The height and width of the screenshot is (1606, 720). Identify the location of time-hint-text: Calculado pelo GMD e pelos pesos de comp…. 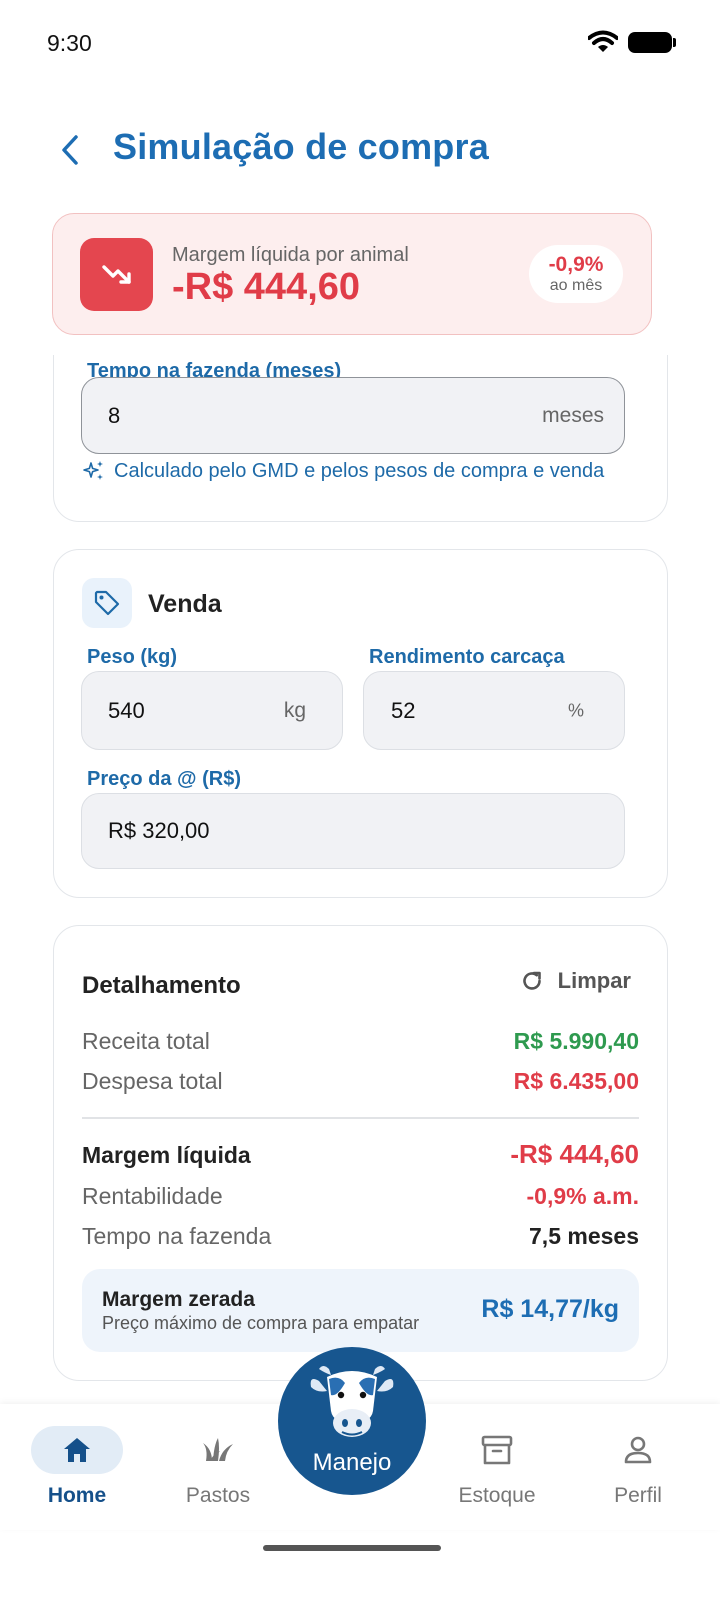
(359, 470).